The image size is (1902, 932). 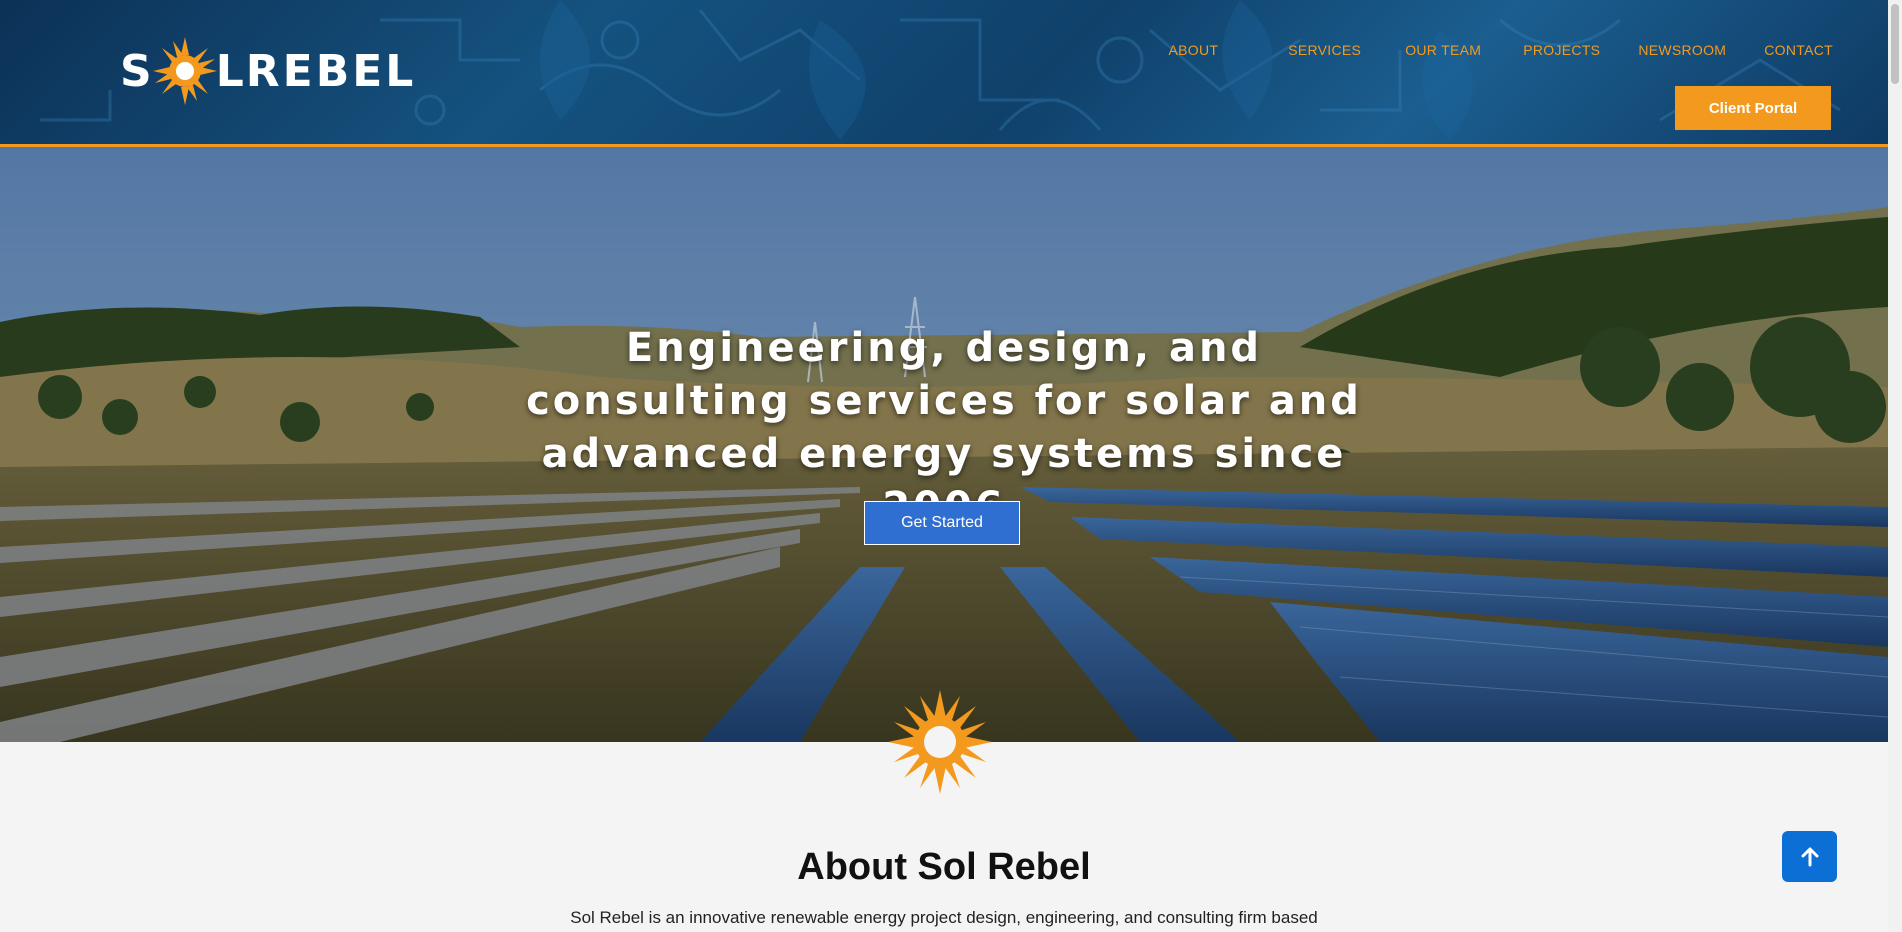 I want to click on logo-rest: REBEL, so click(x=331, y=71).